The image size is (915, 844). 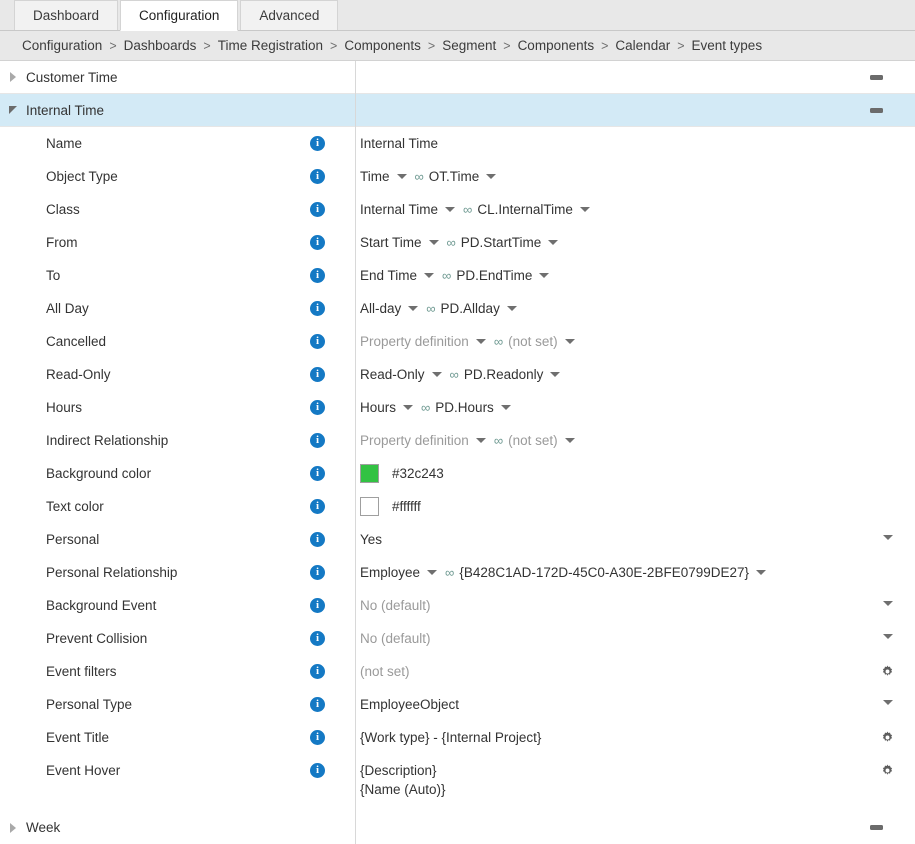 I want to click on tree-group-week: Week, so click(x=457, y=827).